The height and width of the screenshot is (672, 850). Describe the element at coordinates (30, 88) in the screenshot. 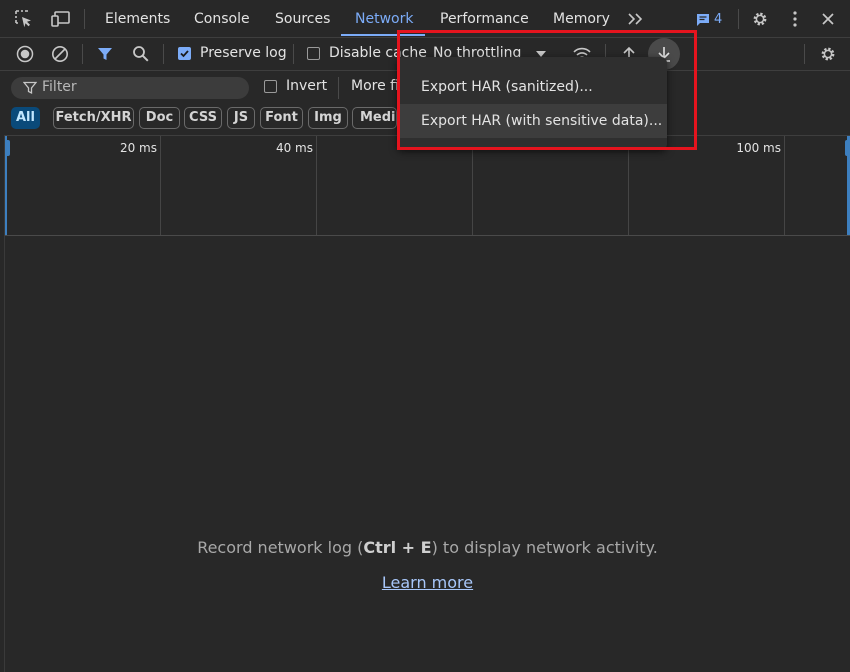

I see `filter-funnel-icon` at that location.